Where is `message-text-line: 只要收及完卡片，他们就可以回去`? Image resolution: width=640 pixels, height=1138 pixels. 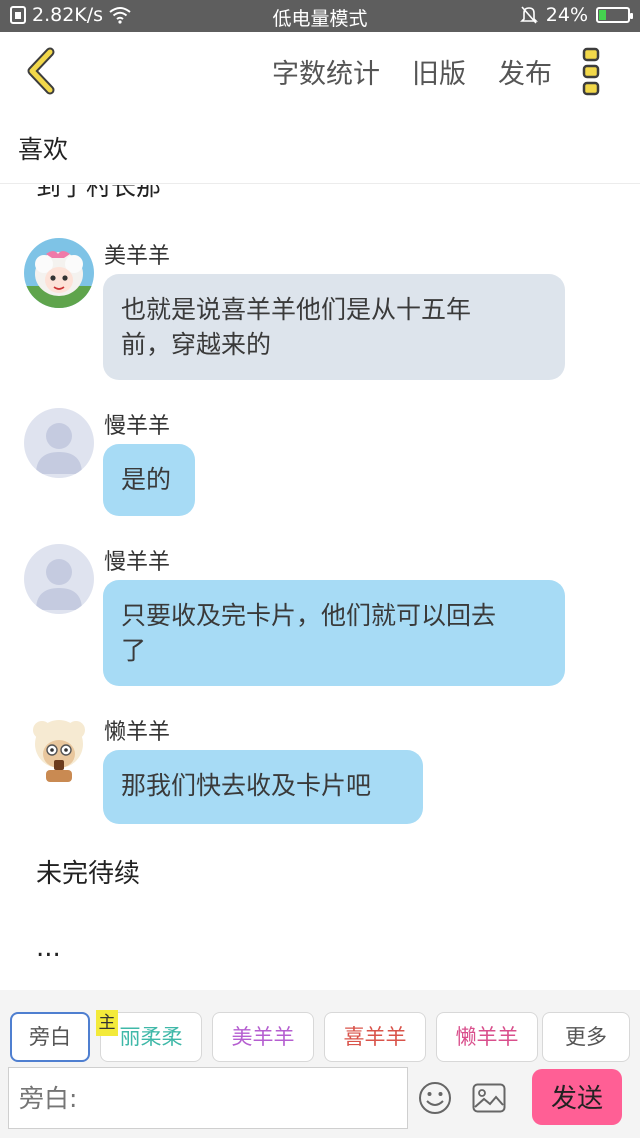 message-text-line: 只要收及完卡片，他们就可以回去 is located at coordinates (309, 615).